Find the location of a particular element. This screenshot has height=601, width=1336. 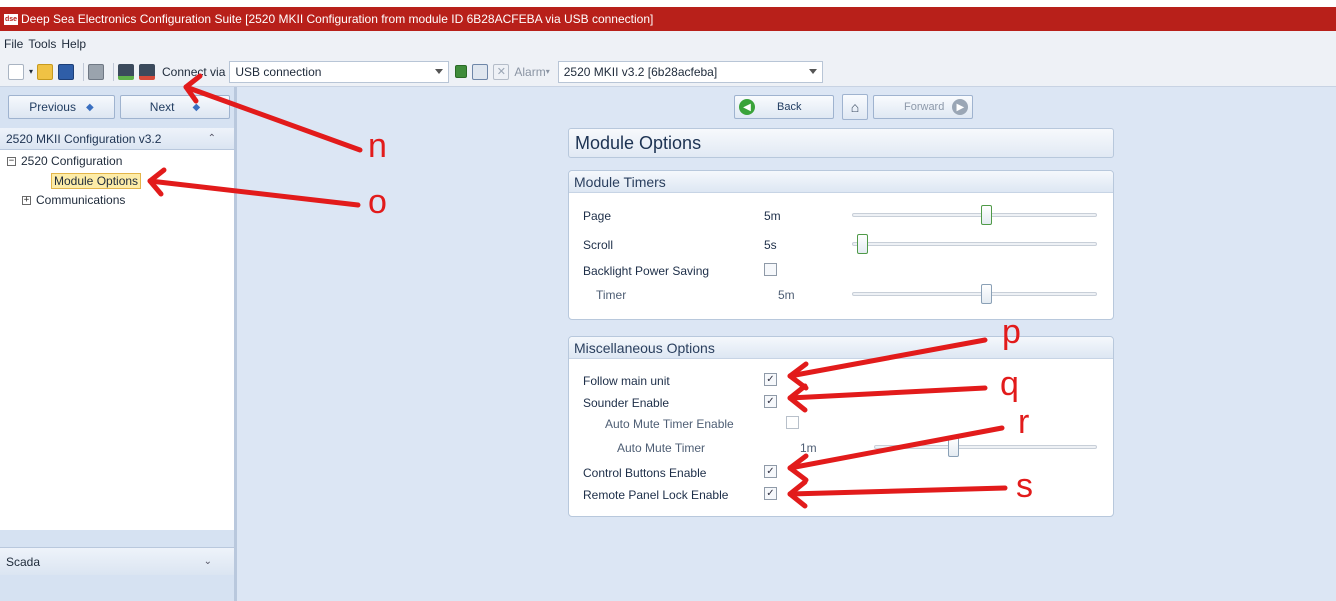

annotation-q: q is located at coordinates (1009, 384).